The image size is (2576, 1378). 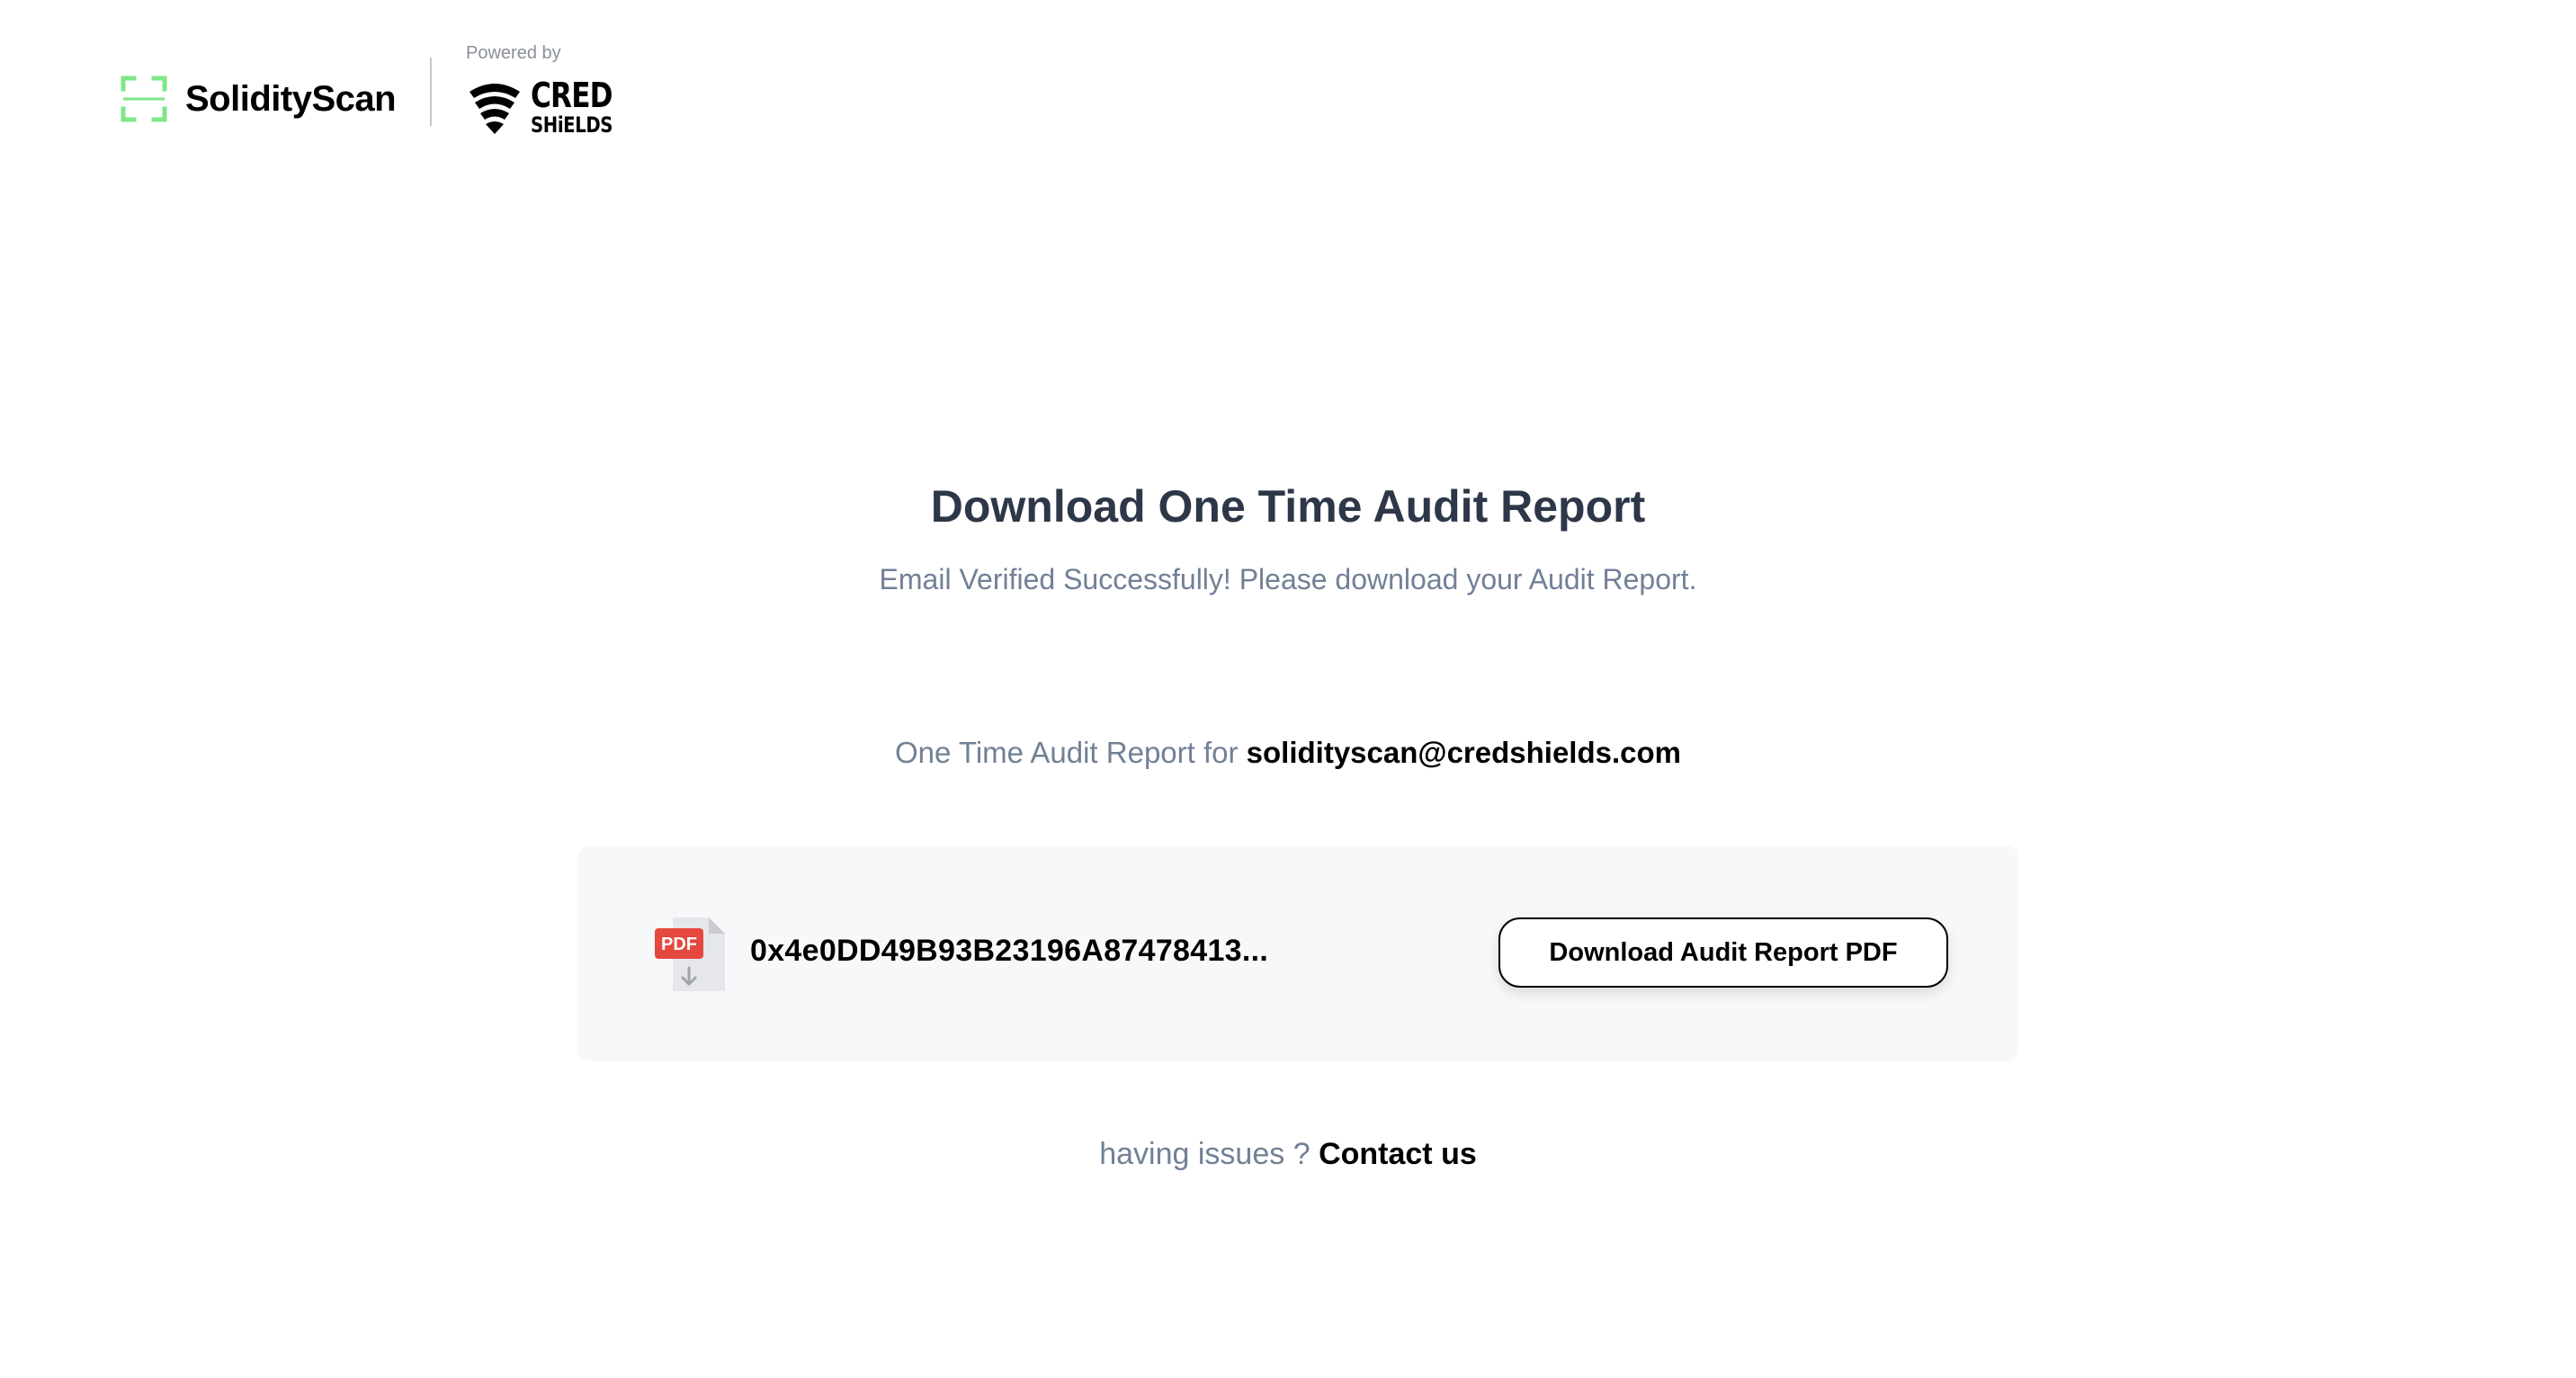 I want to click on pdf-badge-label: PDF, so click(x=679, y=944).